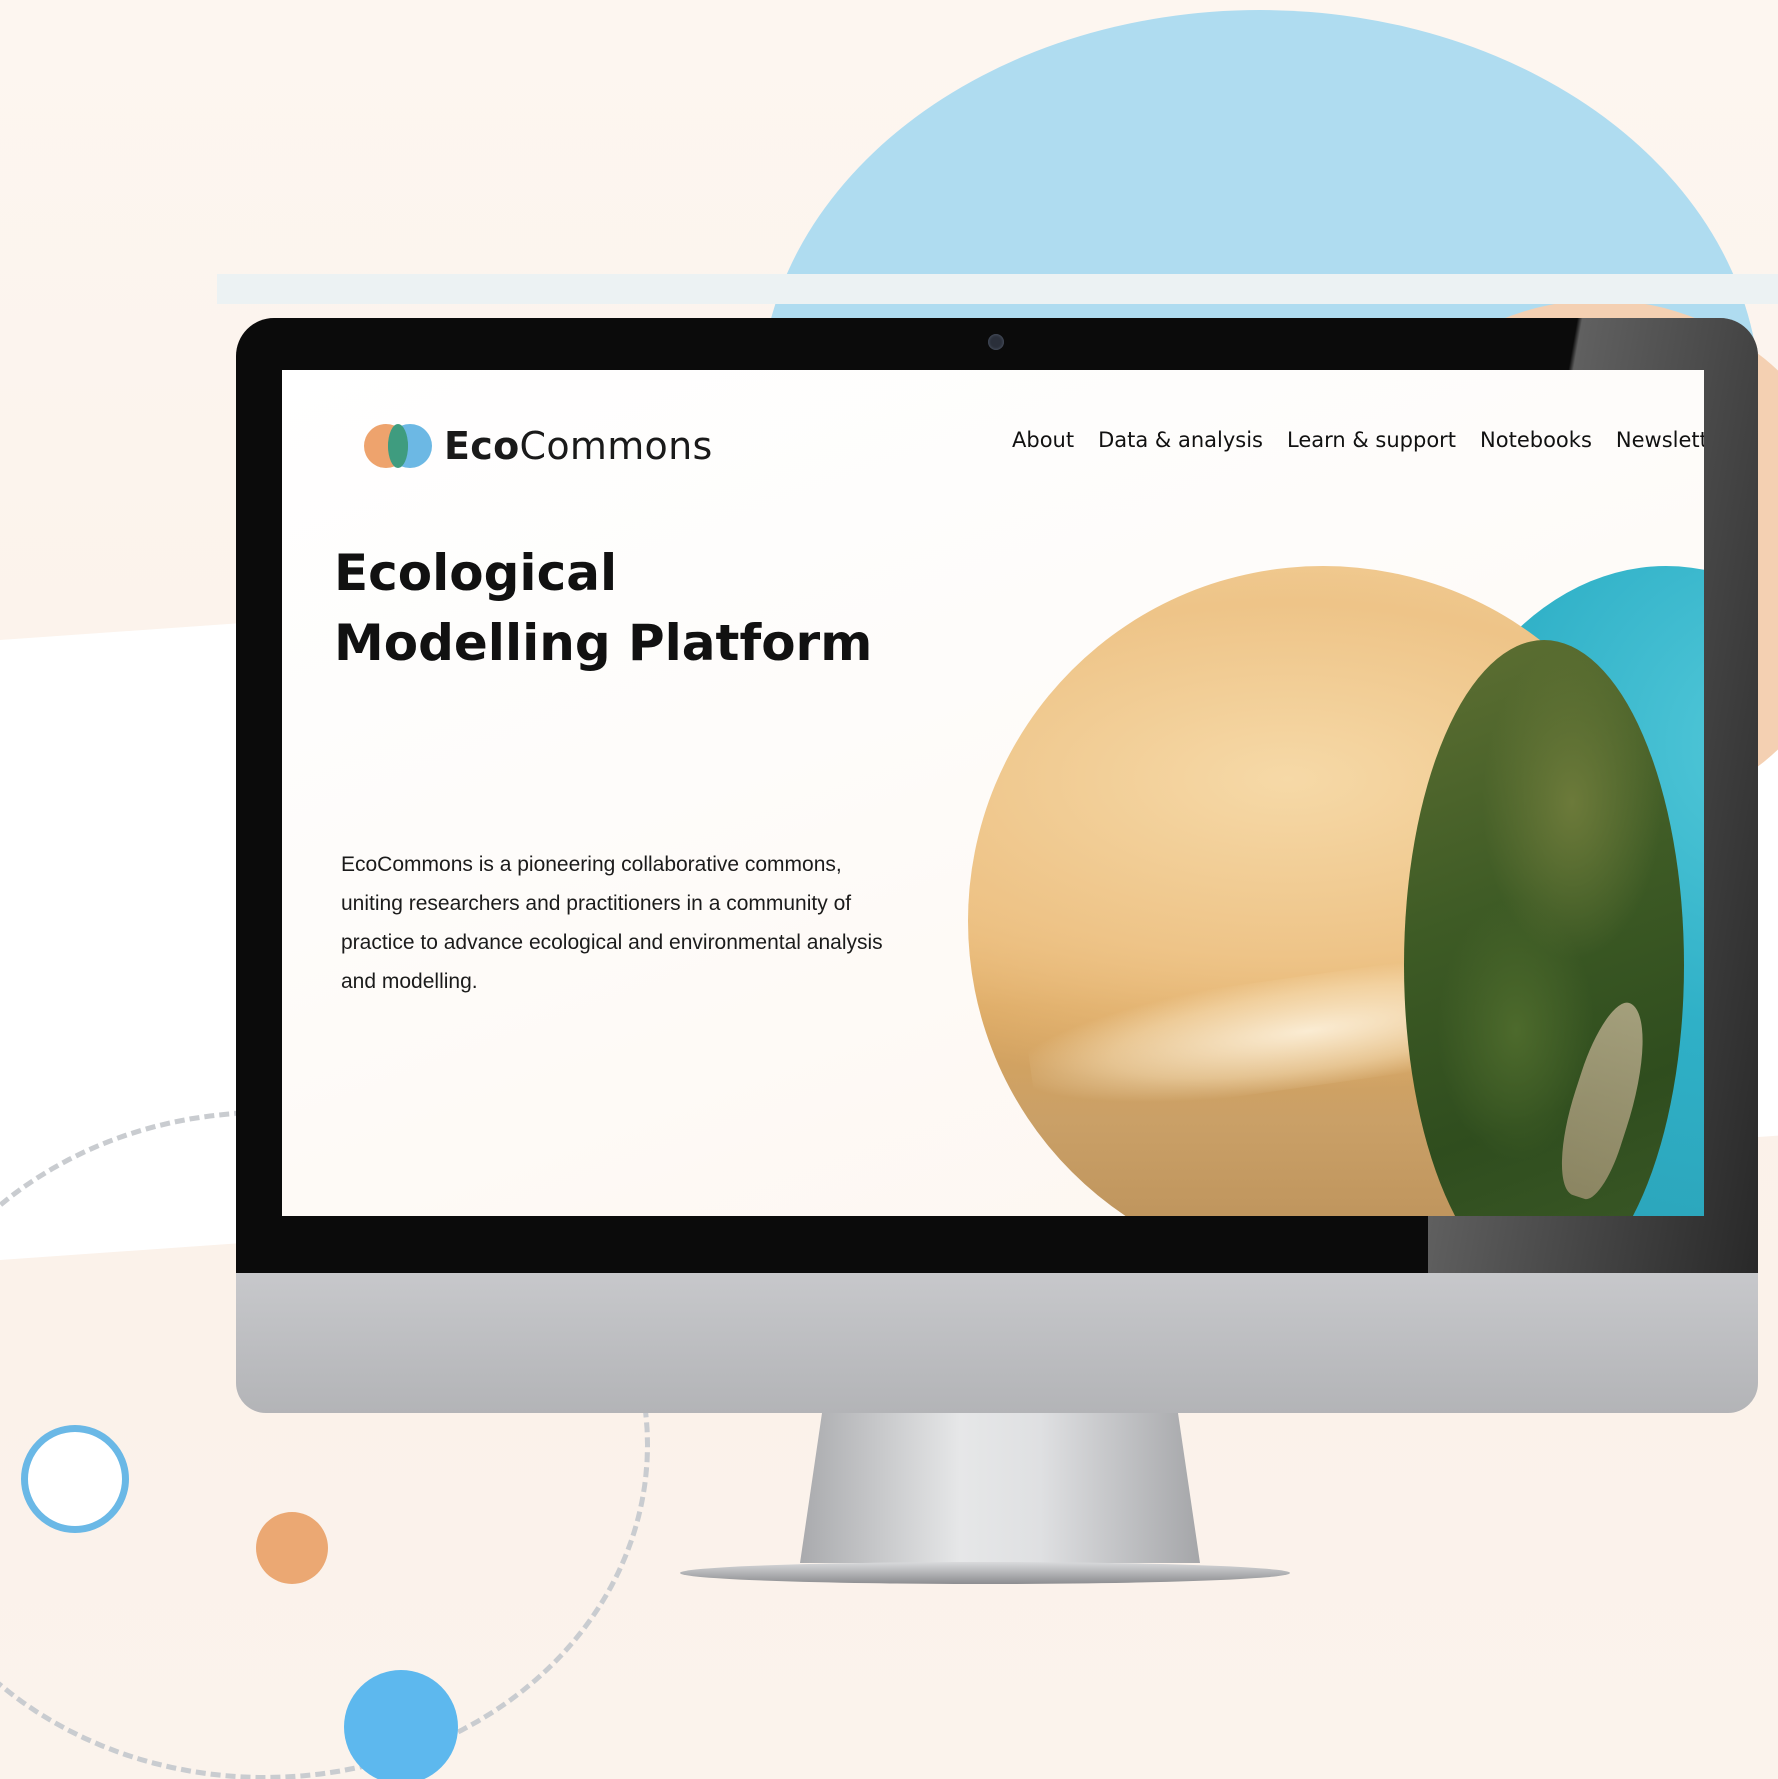  What do you see at coordinates (292, 1548) in the screenshot?
I see `orange-dot` at bounding box center [292, 1548].